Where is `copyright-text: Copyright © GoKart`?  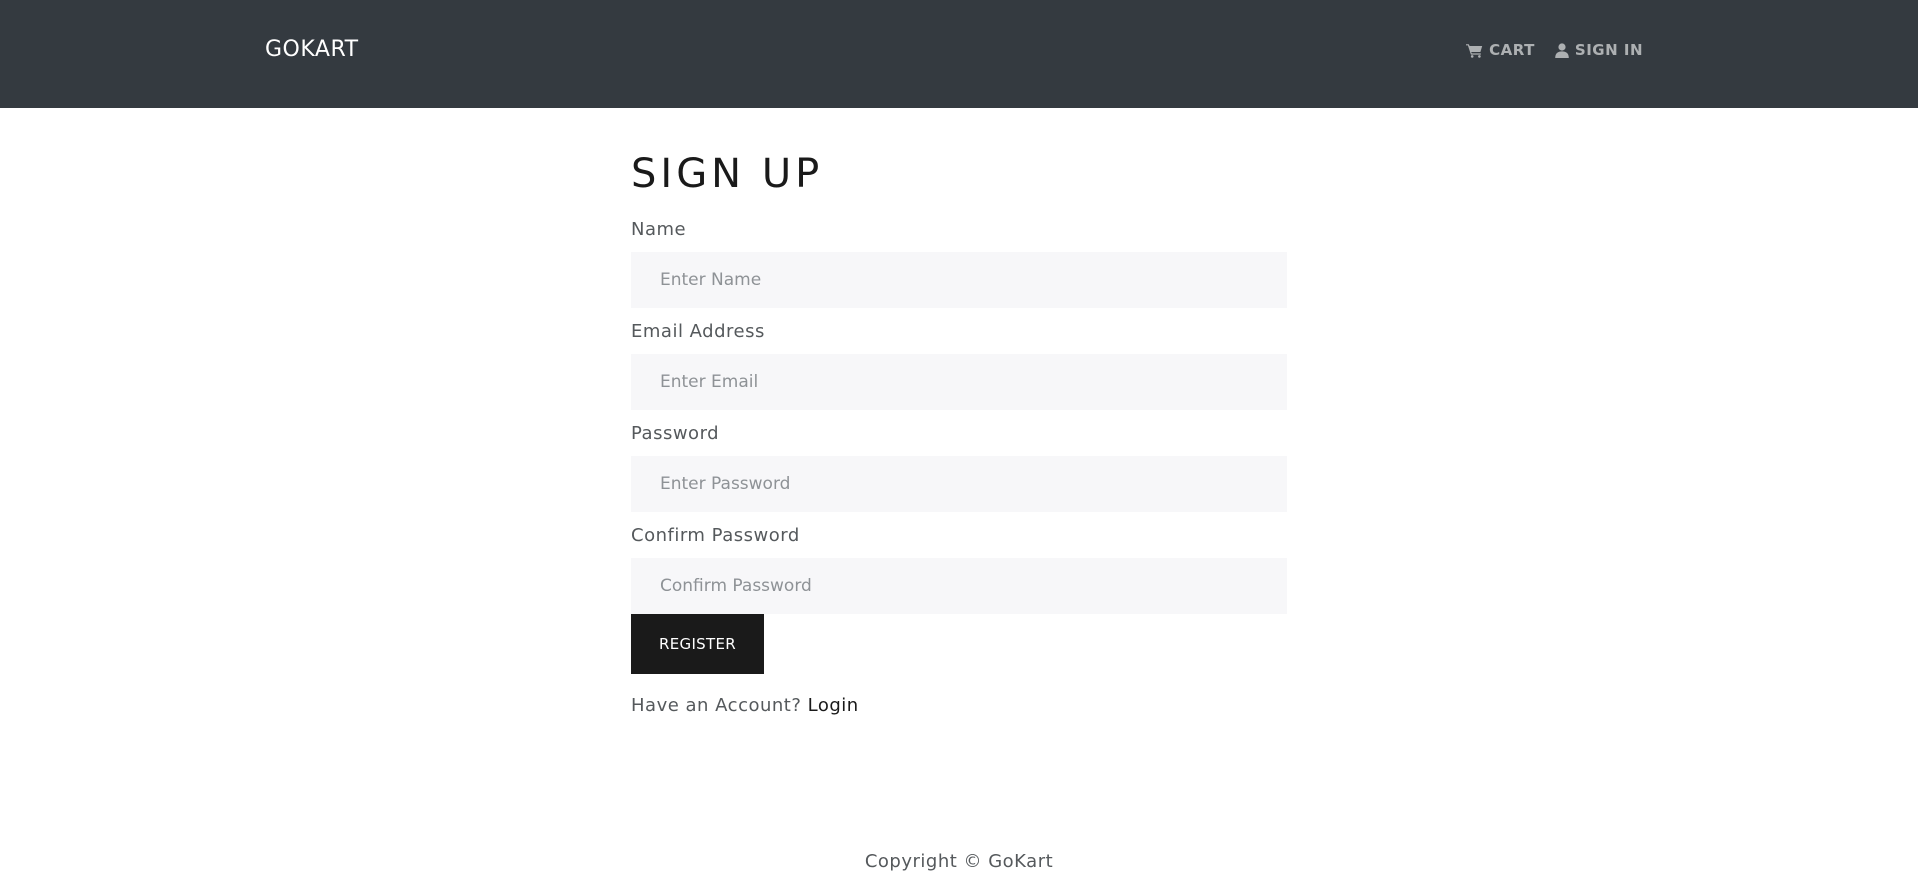 copyright-text: Copyright © GoKart is located at coordinates (959, 861).